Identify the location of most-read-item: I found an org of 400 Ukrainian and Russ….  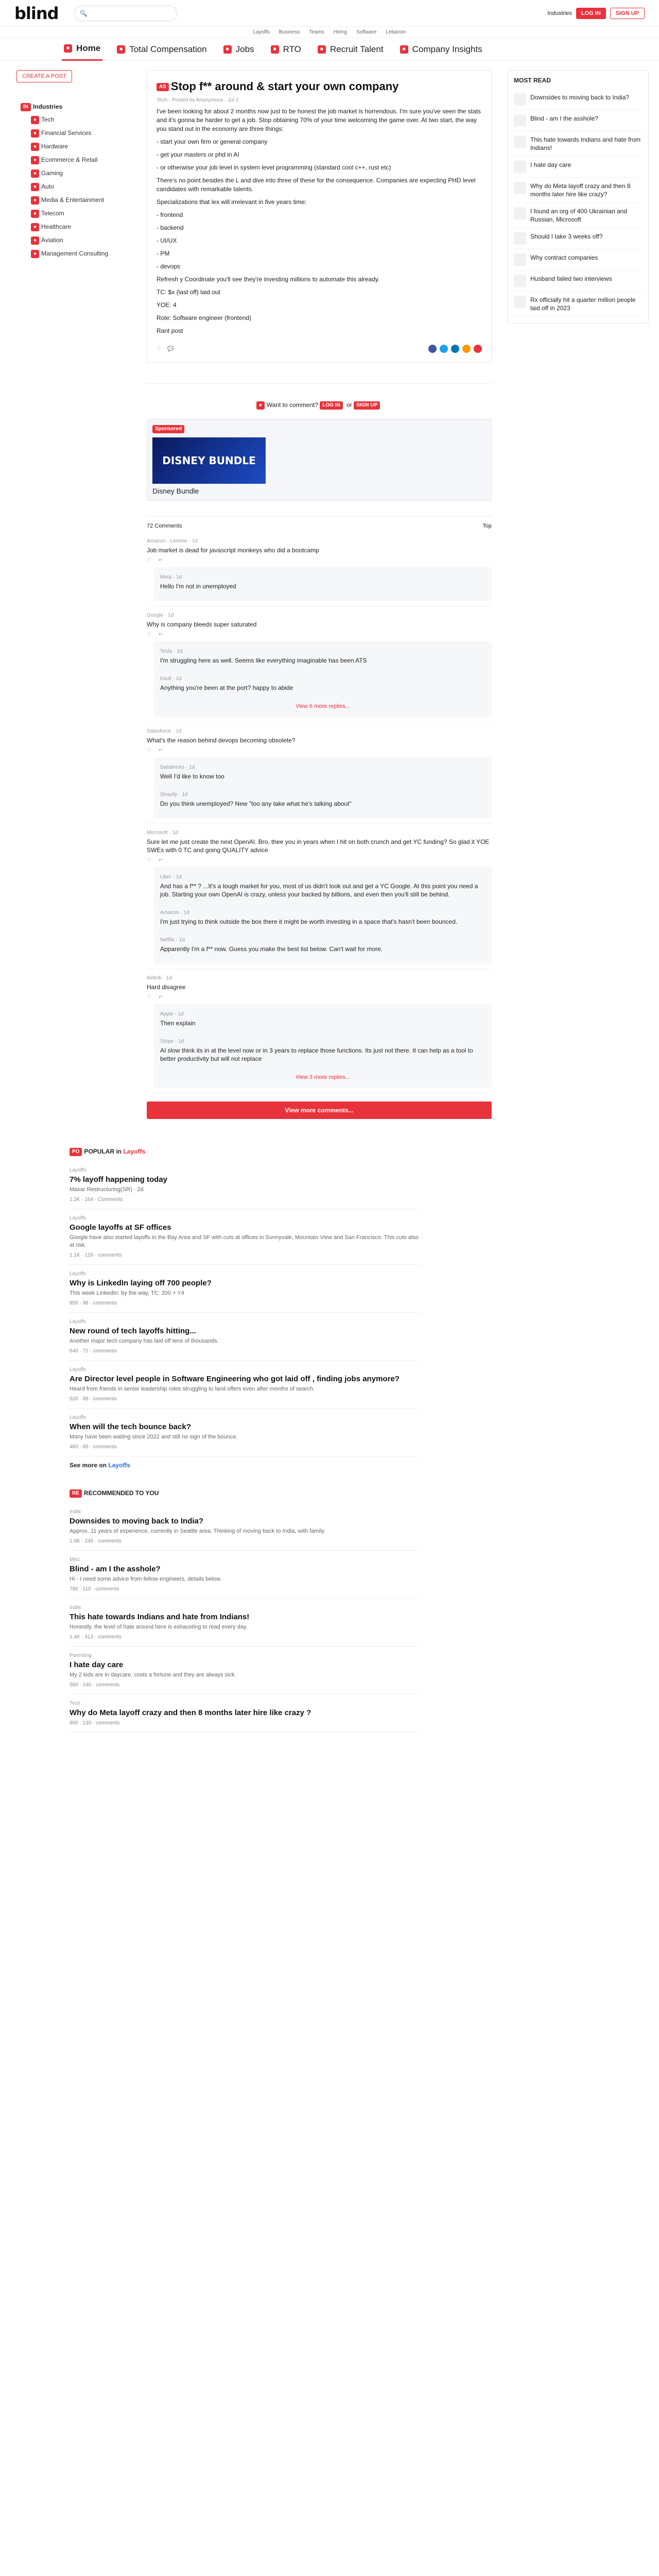
(578, 215).